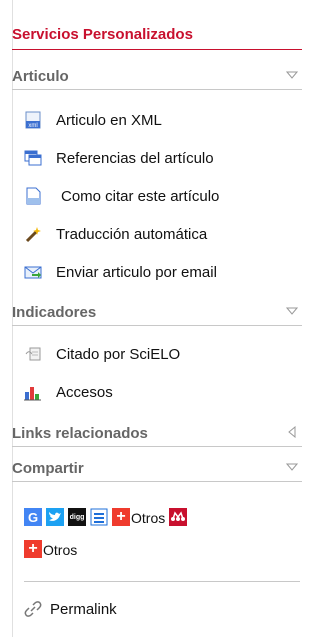 Image resolution: width=320 pixels, height=637 pixels. What do you see at coordinates (77, 517) in the screenshot?
I see `digg-icon: digg` at bounding box center [77, 517].